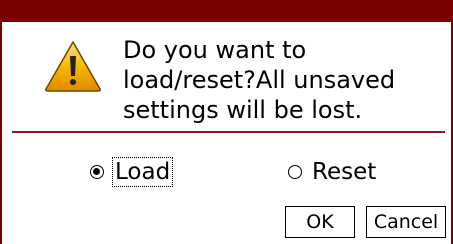 The height and width of the screenshot is (244, 453). Describe the element at coordinates (259, 80) in the screenshot. I see `message-line: load/reset?All unsaved` at that location.